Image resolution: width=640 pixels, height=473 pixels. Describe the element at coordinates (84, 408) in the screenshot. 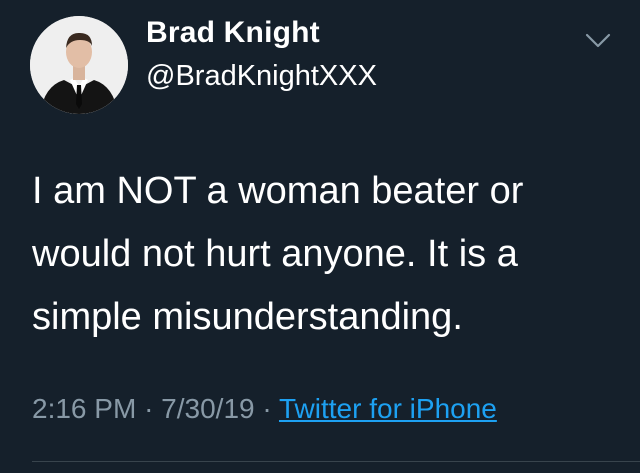

I see `tweet-time: 2:16 PM` at that location.